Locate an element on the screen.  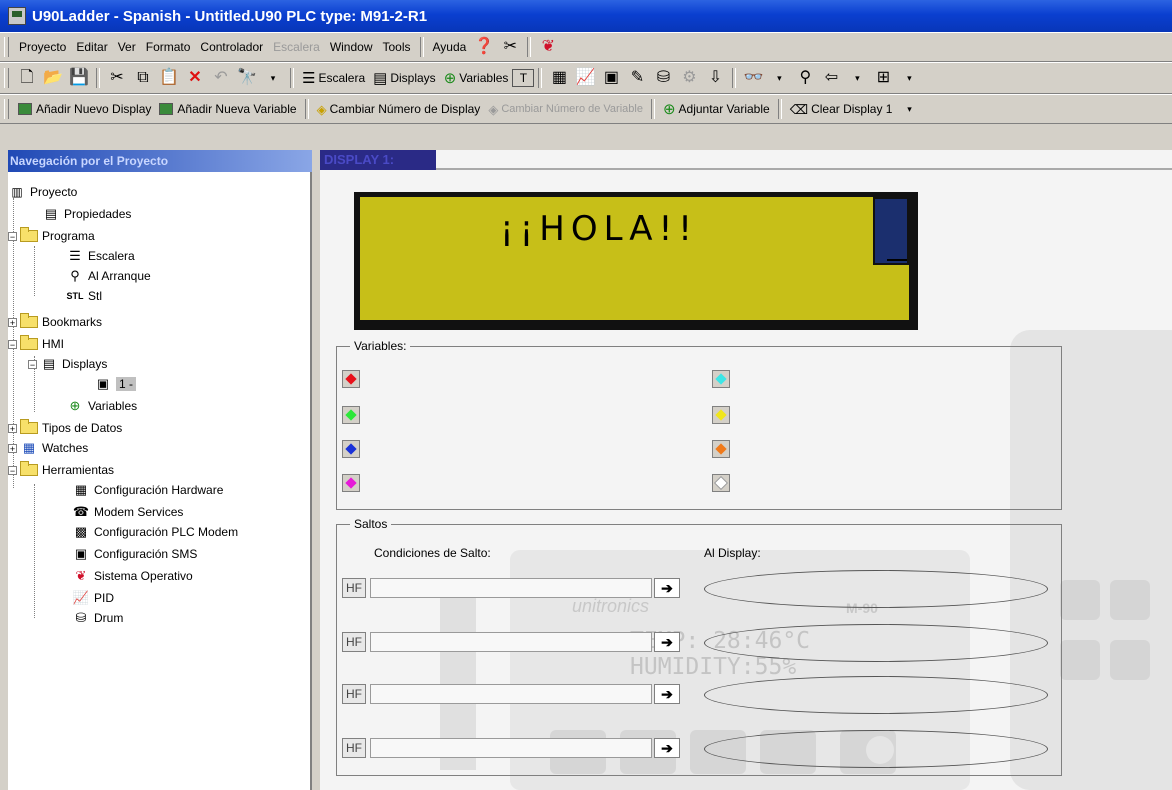
save-icon: 💾 is located at coordinates (79, 78).